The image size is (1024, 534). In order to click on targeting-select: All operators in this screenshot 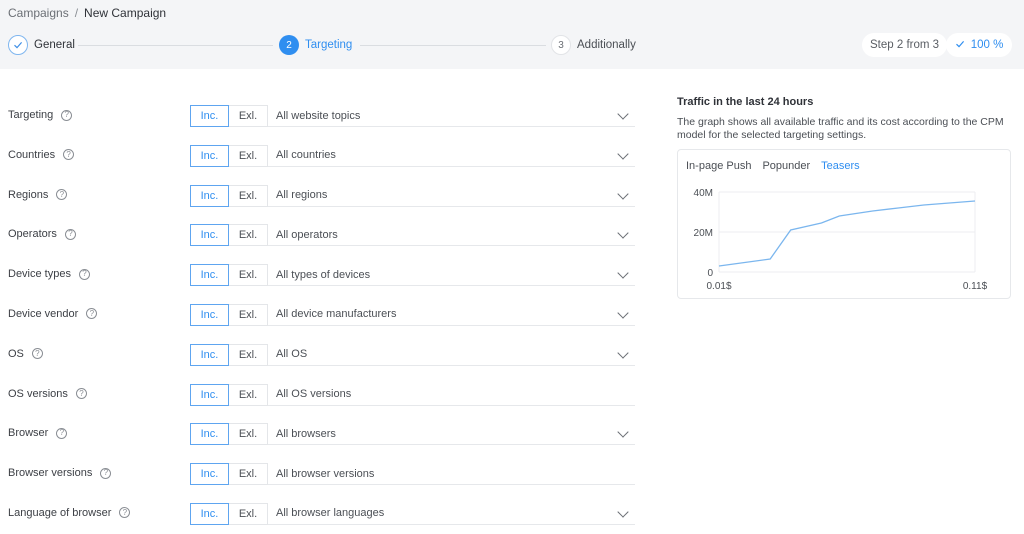, I will do `click(451, 235)`.